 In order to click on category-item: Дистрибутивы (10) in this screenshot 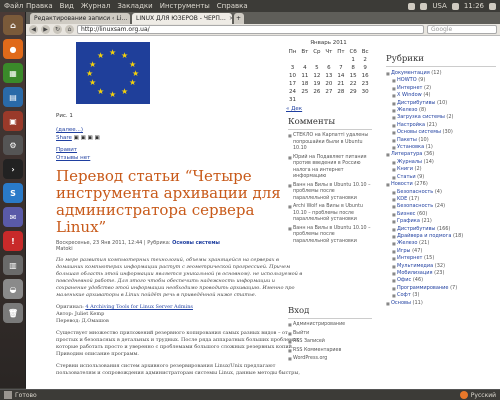, I will do `click(441, 104)`.